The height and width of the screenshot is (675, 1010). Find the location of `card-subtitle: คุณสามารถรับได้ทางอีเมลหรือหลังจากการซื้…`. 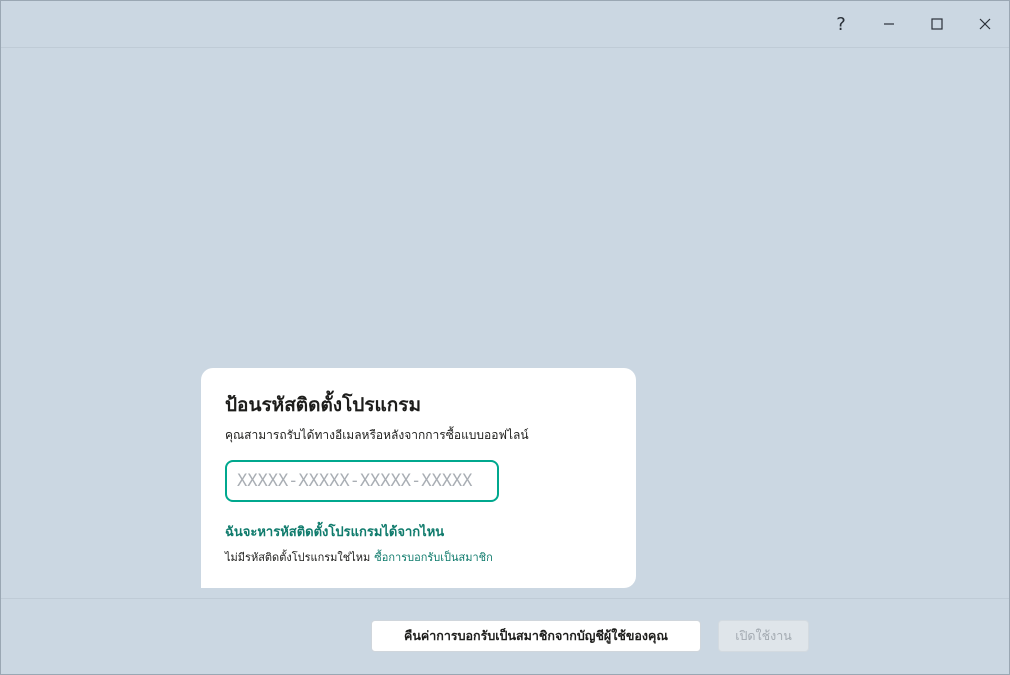

card-subtitle: คุณสามารถรับได้ทางอีเมลหรือหลังจากการซื้… is located at coordinates (377, 435).